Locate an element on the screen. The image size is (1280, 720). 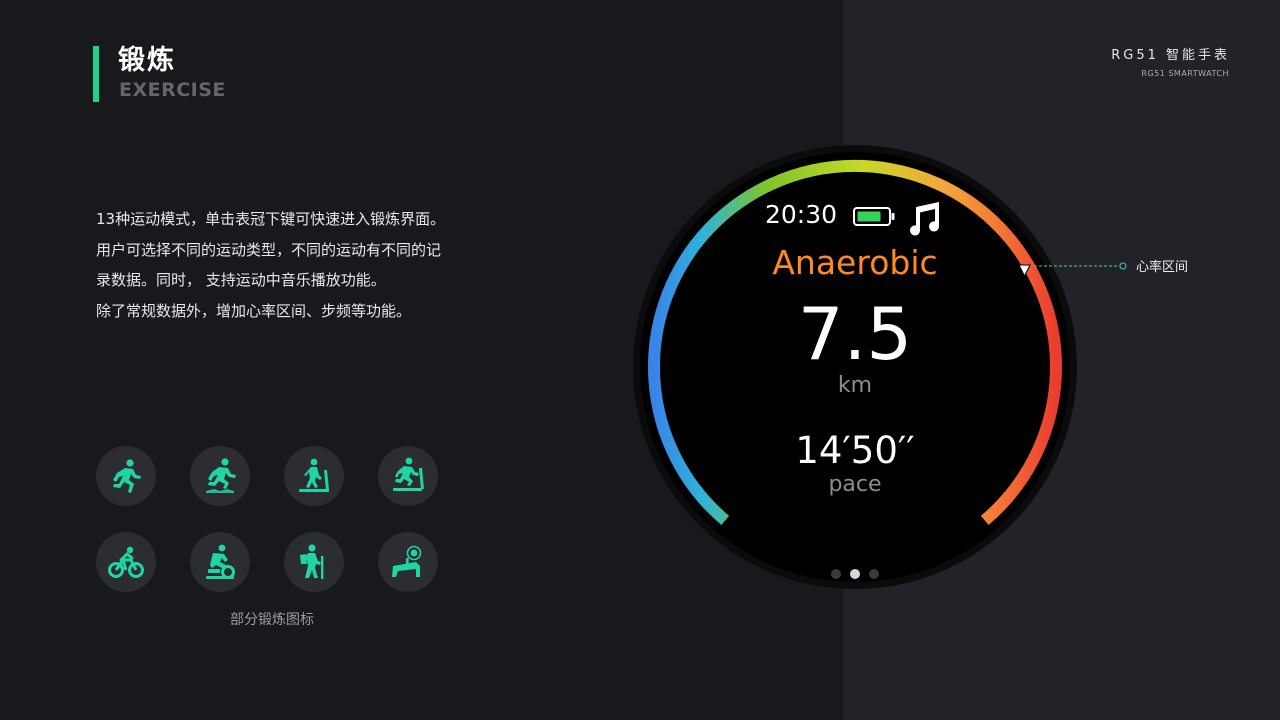
watch-time: 20:30 is located at coordinates (801, 214).